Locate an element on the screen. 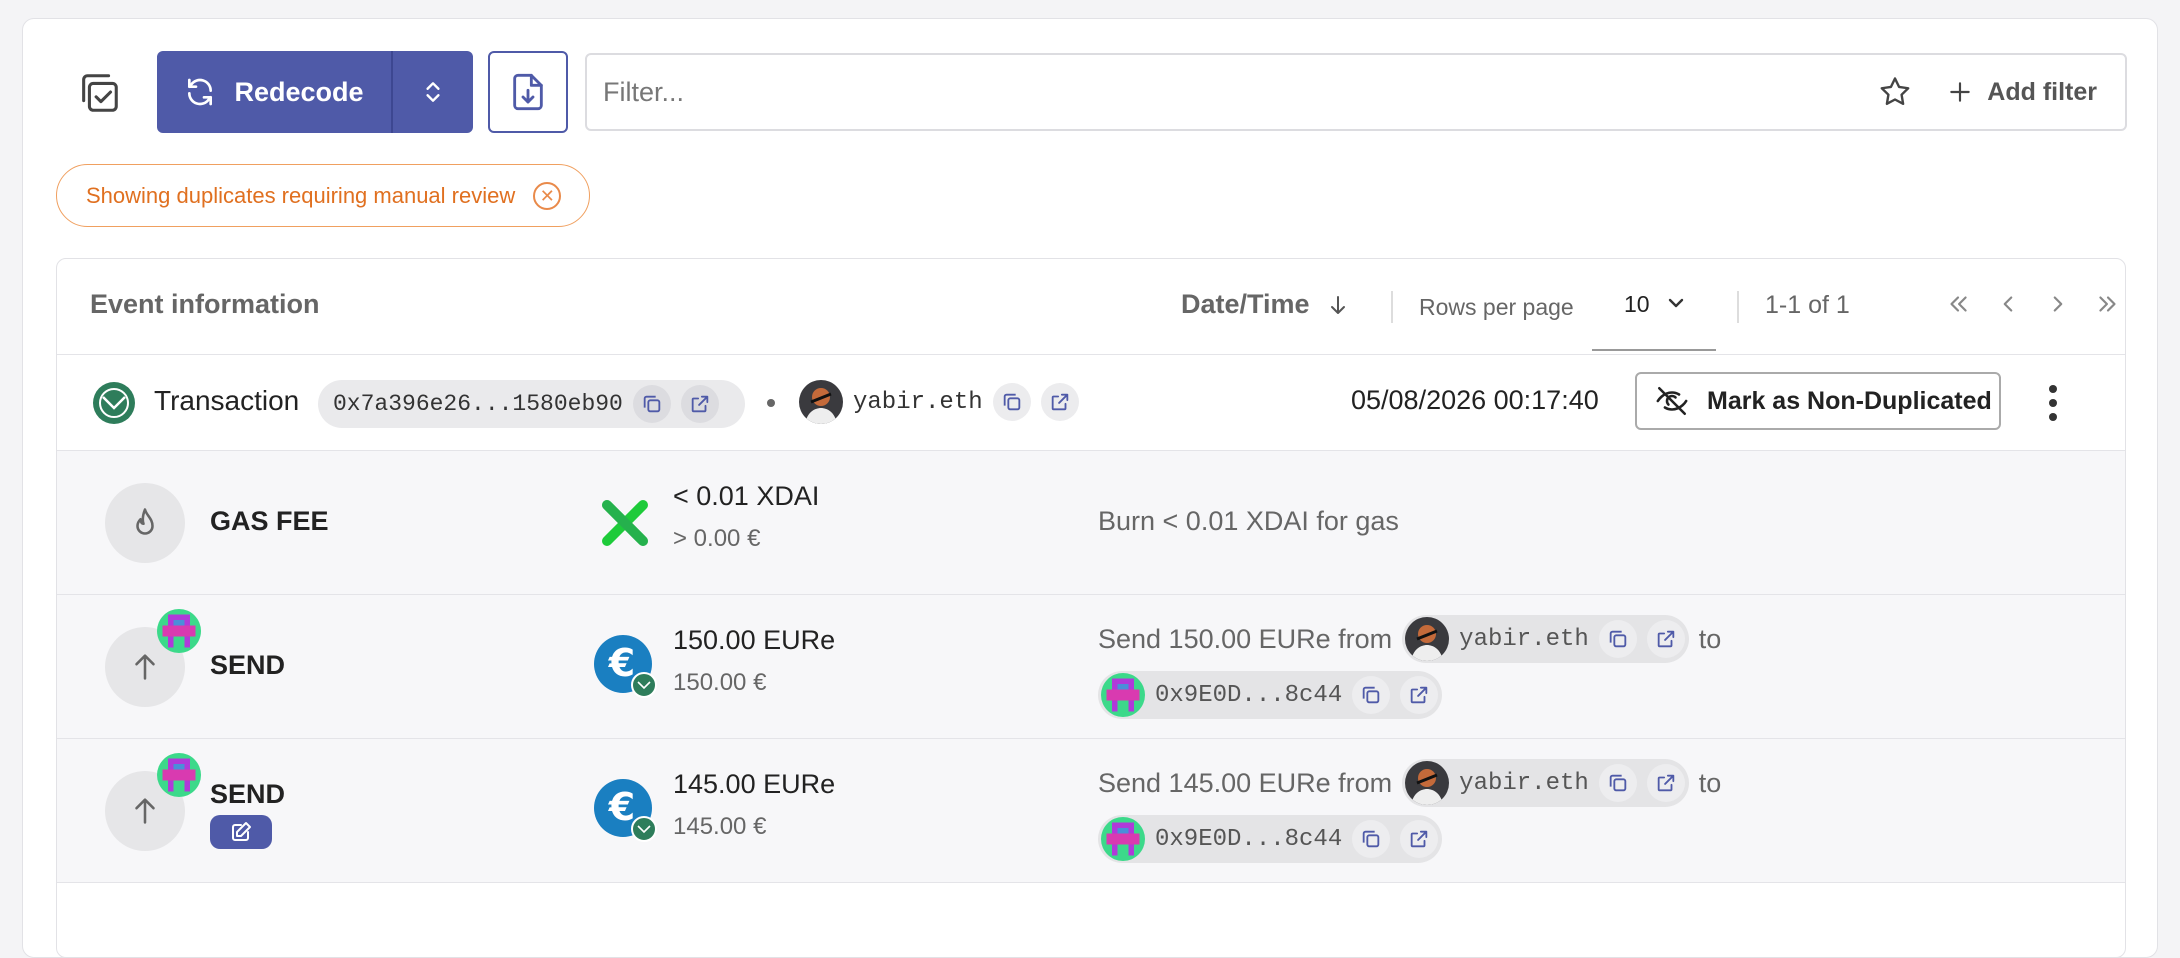 The height and width of the screenshot is (958, 2180). pagination is located at coordinates (2033, 304).